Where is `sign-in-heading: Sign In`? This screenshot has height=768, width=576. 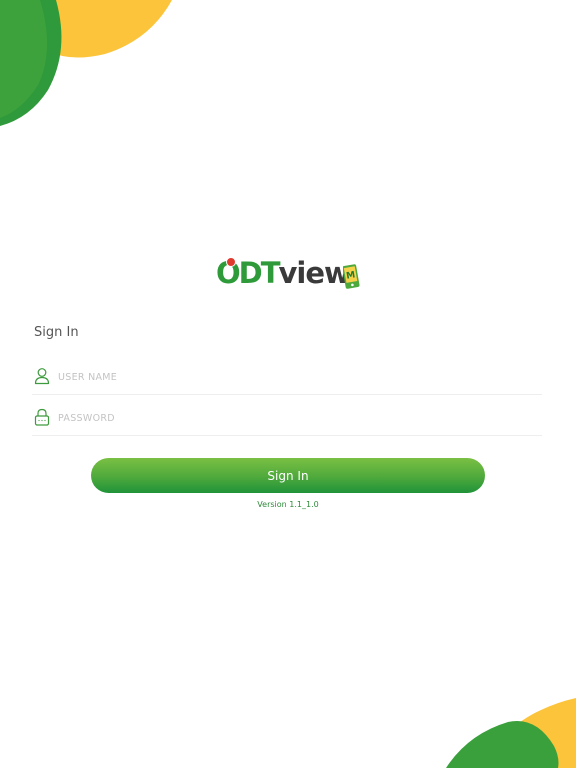 sign-in-heading: Sign In is located at coordinates (56, 332).